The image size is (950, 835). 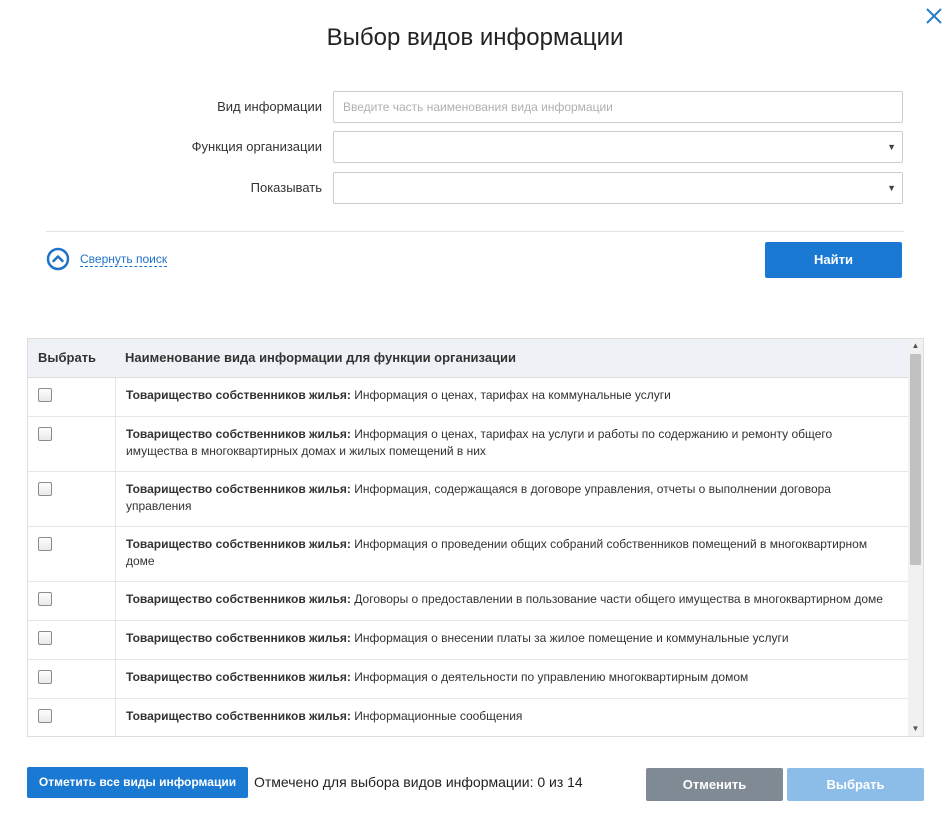 What do you see at coordinates (58, 259) in the screenshot?
I see `chevron-up-circle-icon` at bounding box center [58, 259].